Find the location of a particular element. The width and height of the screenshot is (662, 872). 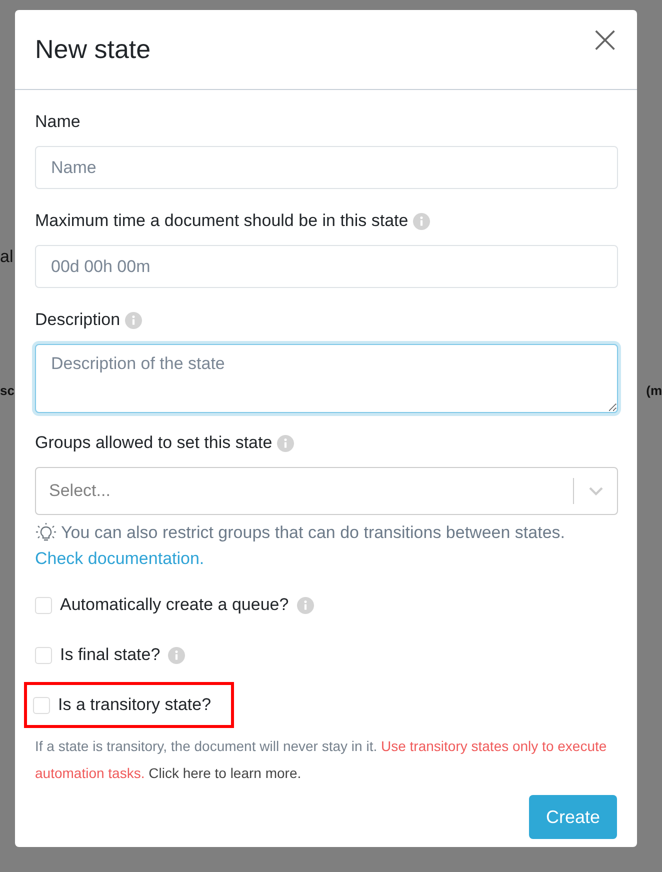

help-text: If a state is transitory, the document will never stay in it. Use transitory states only to execute automation tasks. Click here to learn more. is located at coordinates (321, 760).